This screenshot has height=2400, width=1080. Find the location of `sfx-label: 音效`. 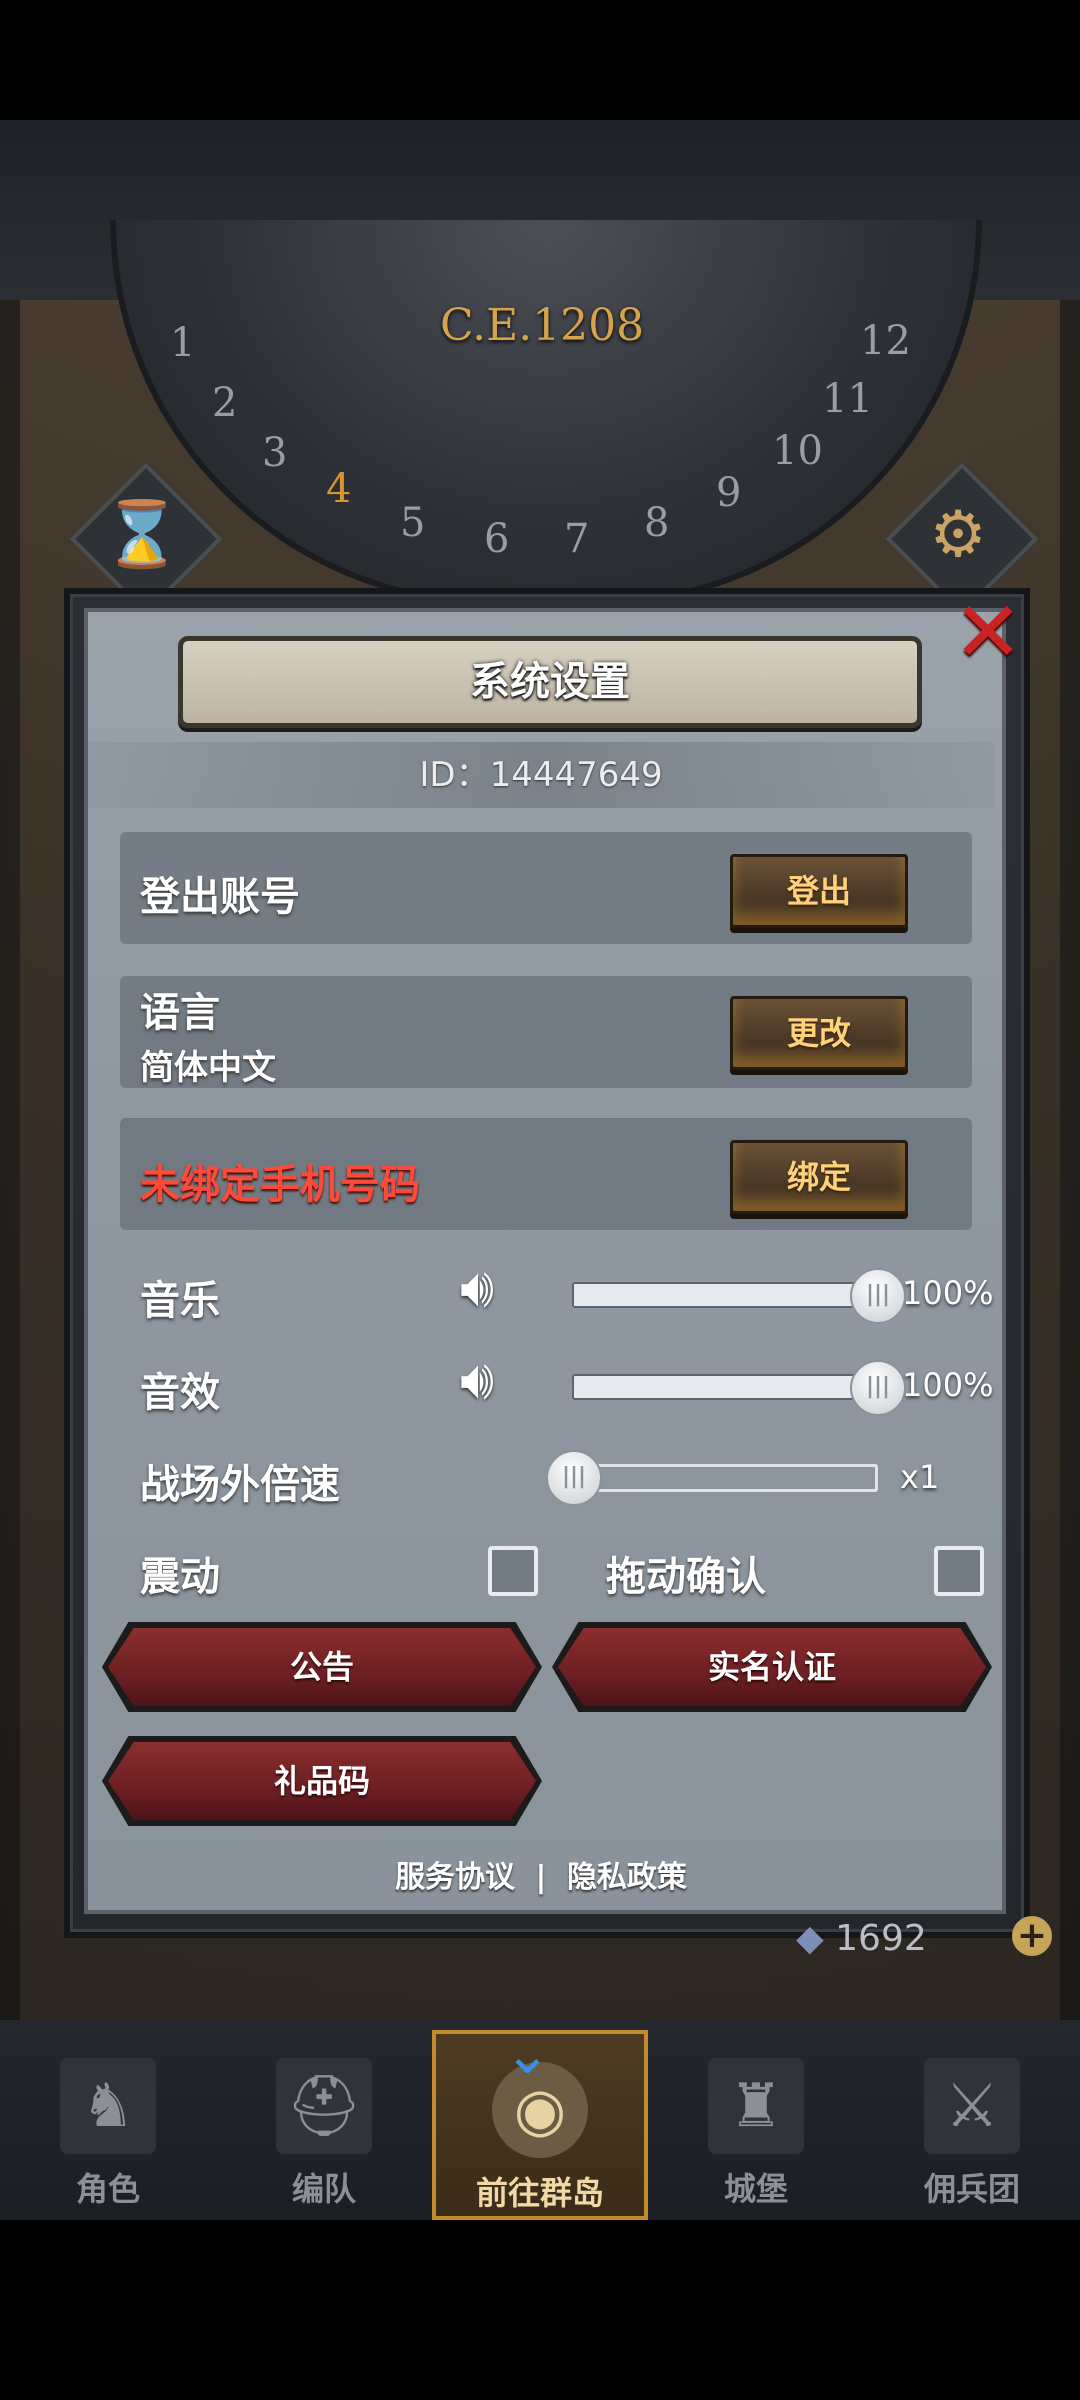

sfx-label: 音效 is located at coordinates (180, 1393).